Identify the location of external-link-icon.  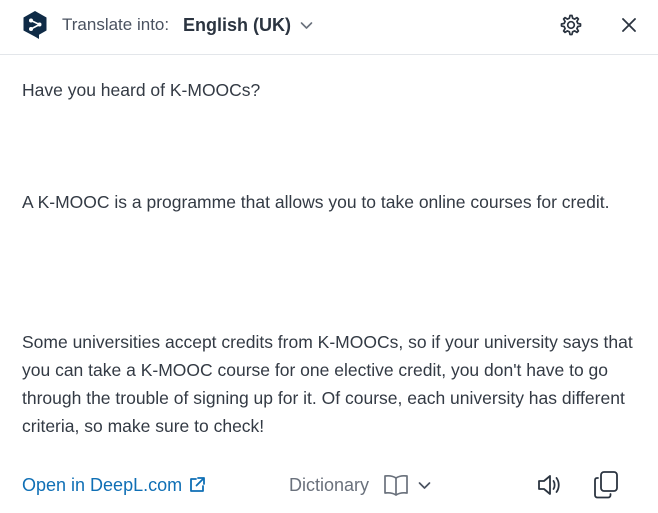
(197, 484).